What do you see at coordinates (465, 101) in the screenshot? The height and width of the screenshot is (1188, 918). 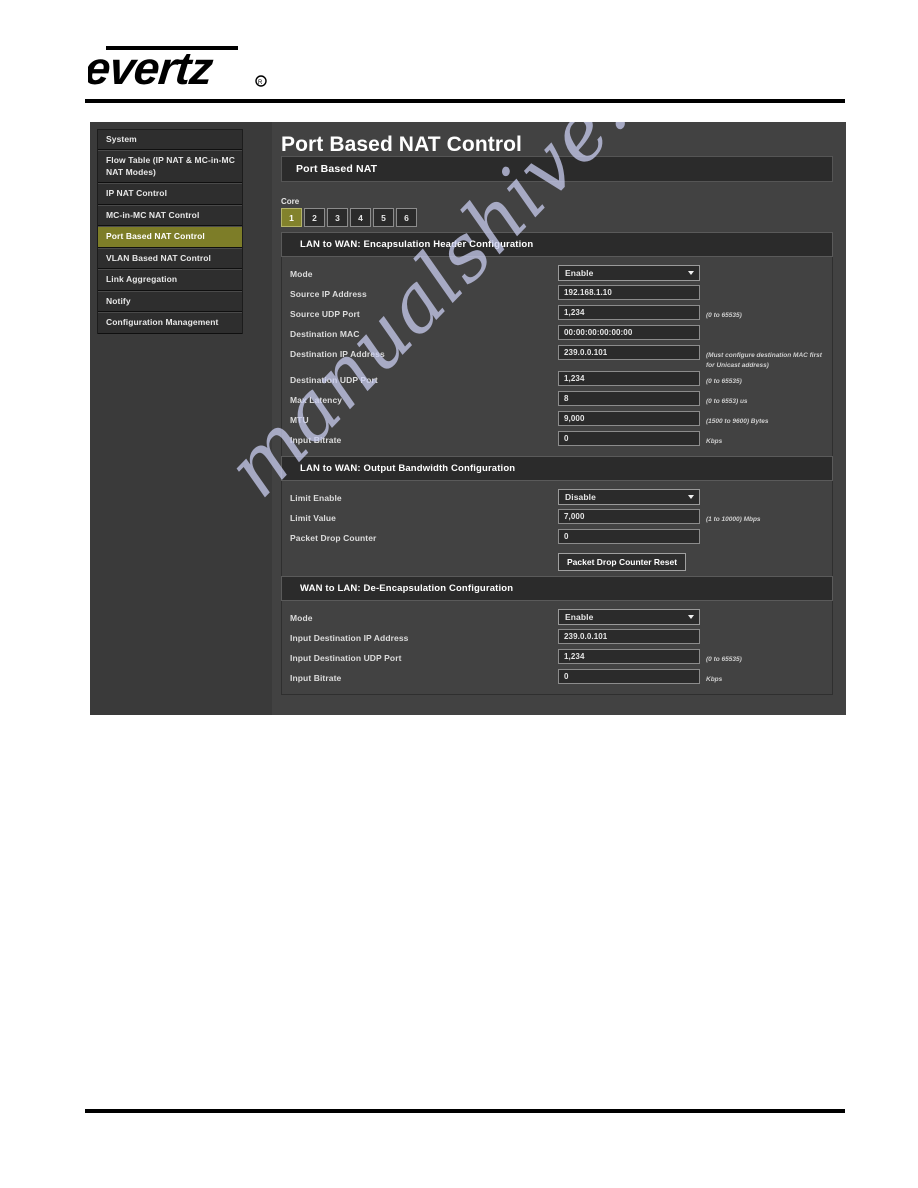 I see `header-divider` at bounding box center [465, 101].